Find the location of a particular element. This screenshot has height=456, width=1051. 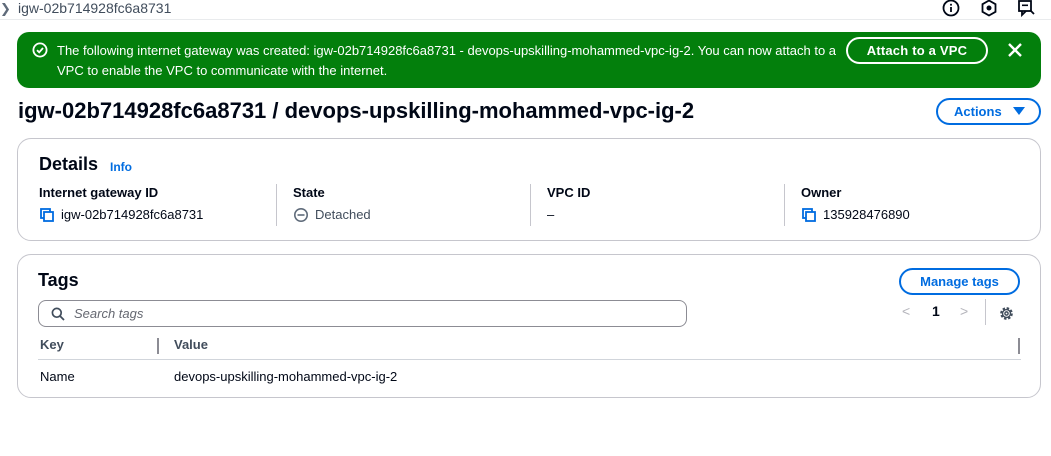

column-header-value: Value is located at coordinates (191, 344).